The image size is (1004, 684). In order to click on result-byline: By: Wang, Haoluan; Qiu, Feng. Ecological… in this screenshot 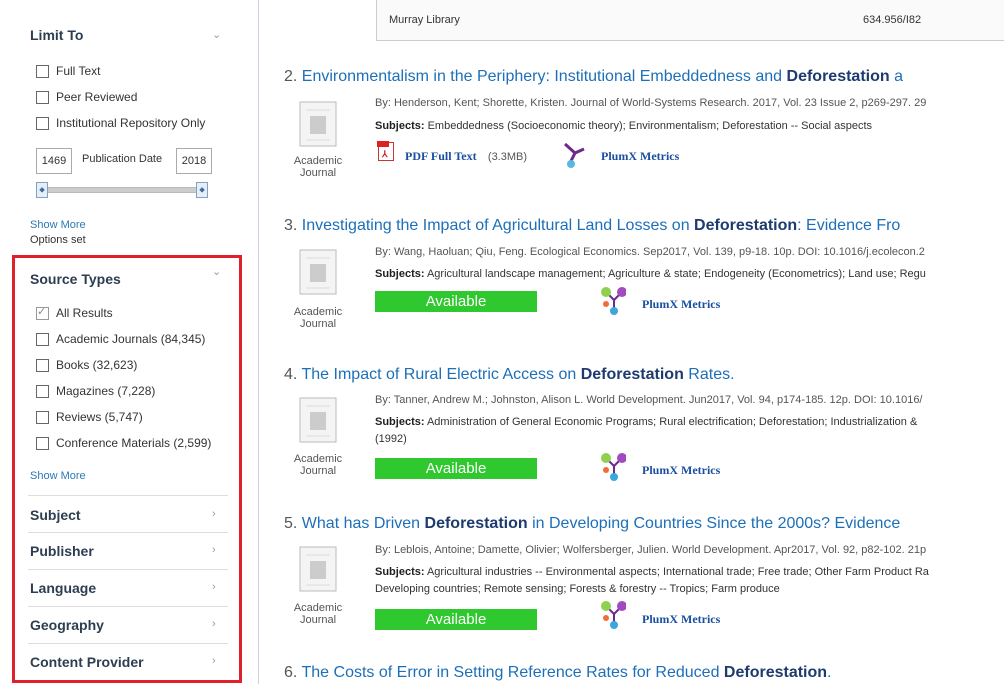, I will do `click(650, 252)`.